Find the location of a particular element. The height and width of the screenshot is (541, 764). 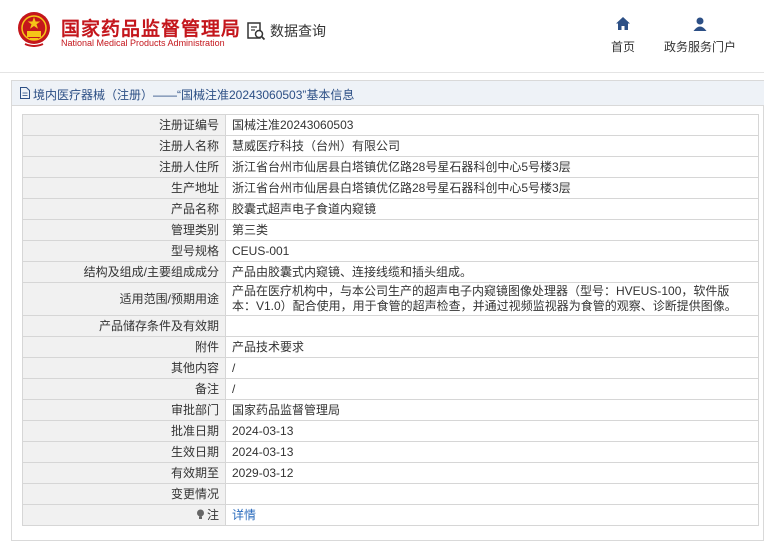

row-label: 结构及组成/主要组成成分 is located at coordinates (124, 272).